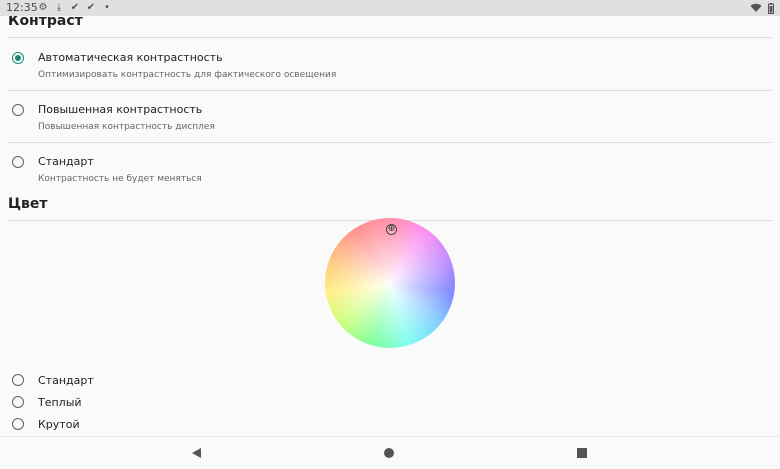 The image size is (780, 469). Describe the element at coordinates (771, 8) in the screenshot. I see `battery-icon` at that location.